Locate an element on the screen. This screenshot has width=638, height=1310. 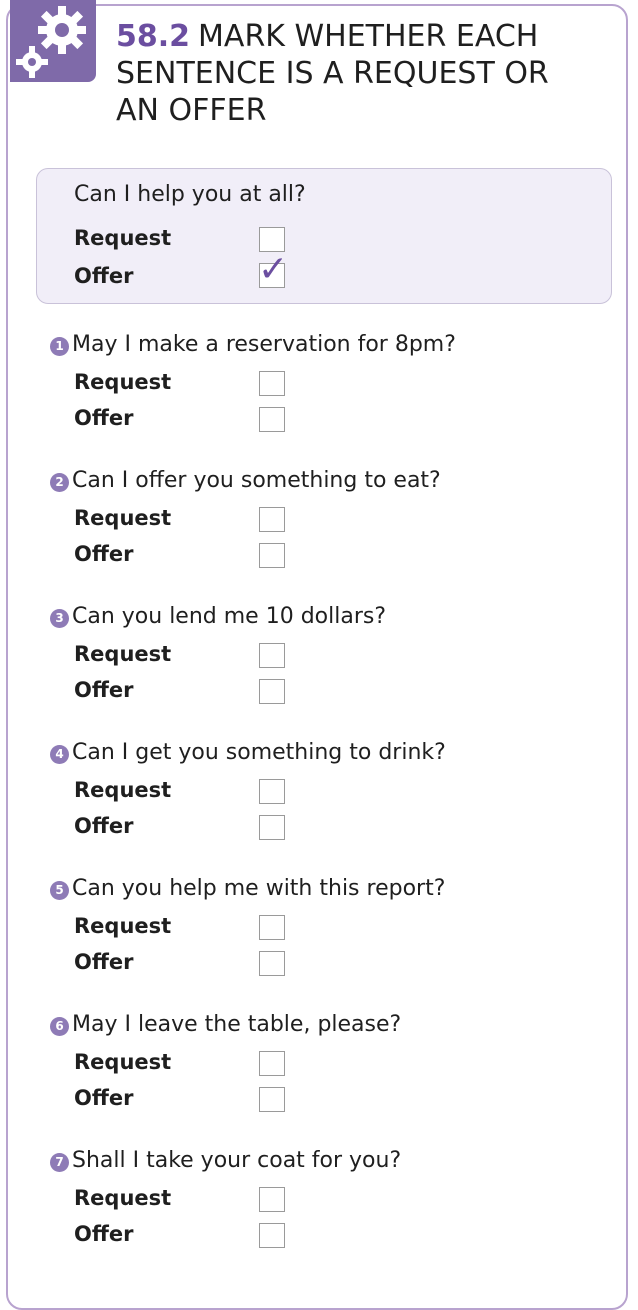
gears-icon is located at coordinates (53, 41).